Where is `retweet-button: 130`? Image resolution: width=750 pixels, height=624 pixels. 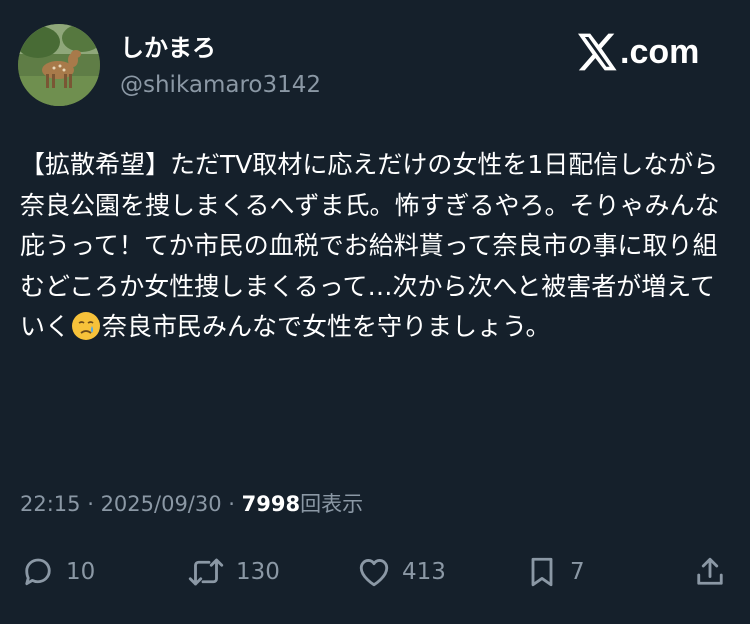
retweet-button: 130 is located at coordinates (233, 572).